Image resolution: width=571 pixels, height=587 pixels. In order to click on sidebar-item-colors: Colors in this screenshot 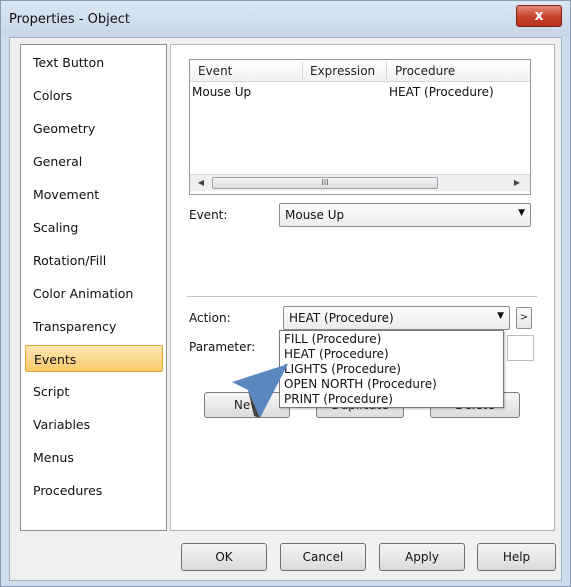, I will do `click(94, 95)`.